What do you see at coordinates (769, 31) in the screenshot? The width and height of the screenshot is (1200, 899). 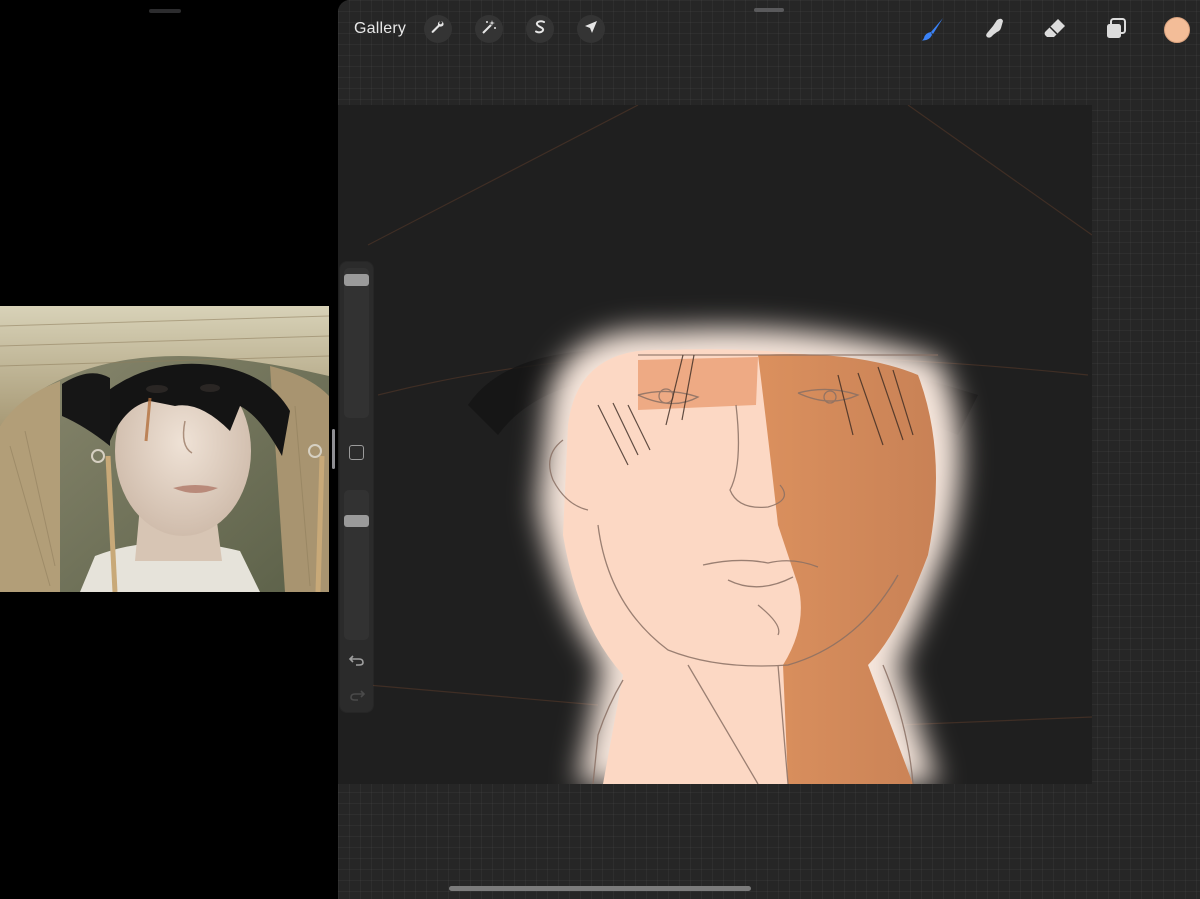 I see `top-toolbar: Gallery` at bounding box center [769, 31].